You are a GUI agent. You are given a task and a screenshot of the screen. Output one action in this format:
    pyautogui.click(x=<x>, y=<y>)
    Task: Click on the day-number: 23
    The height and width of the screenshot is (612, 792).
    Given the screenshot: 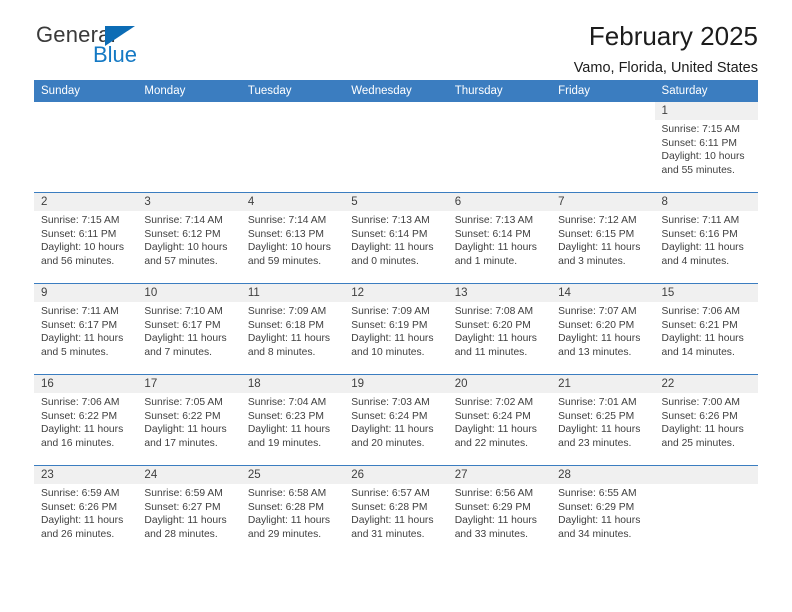 What is the action you would take?
    pyautogui.click(x=86, y=475)
    